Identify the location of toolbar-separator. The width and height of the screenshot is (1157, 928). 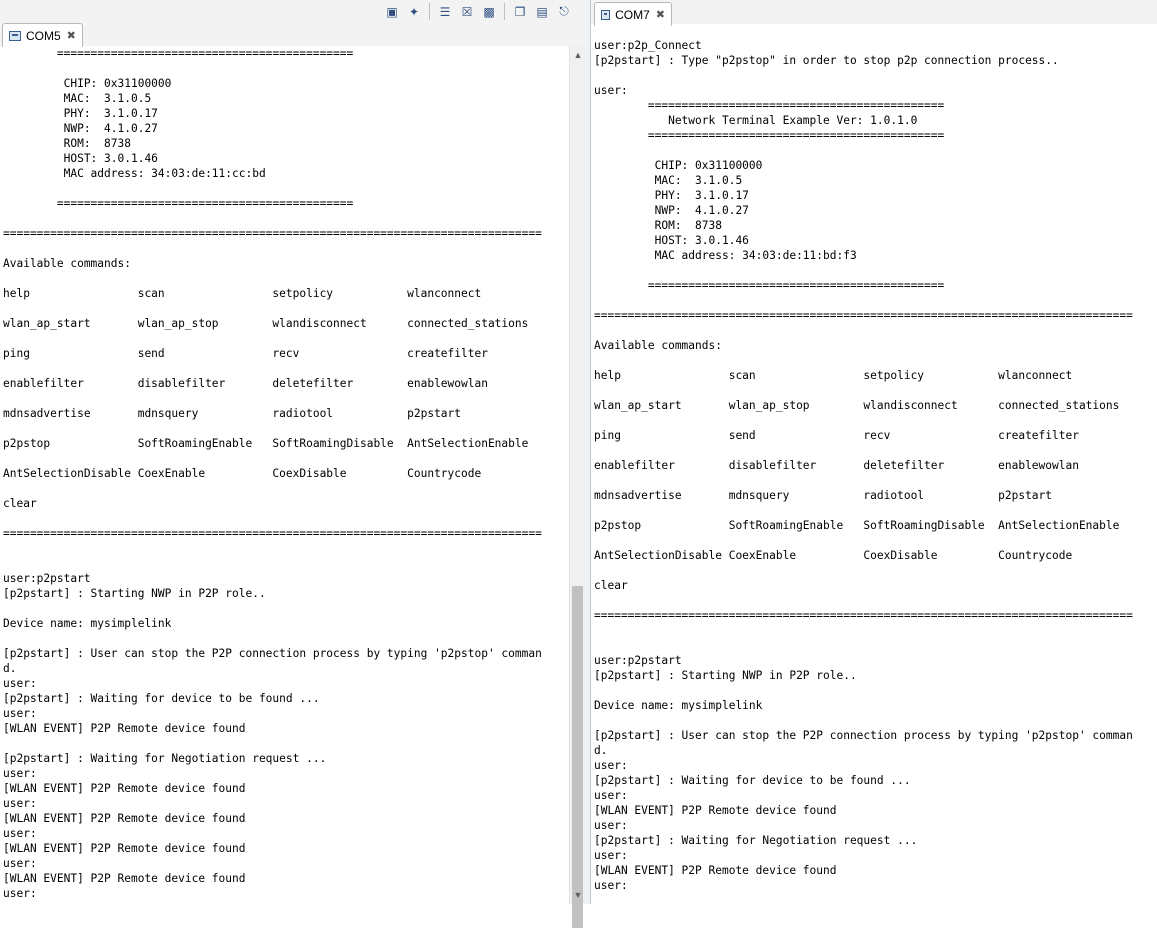
(504, 11).